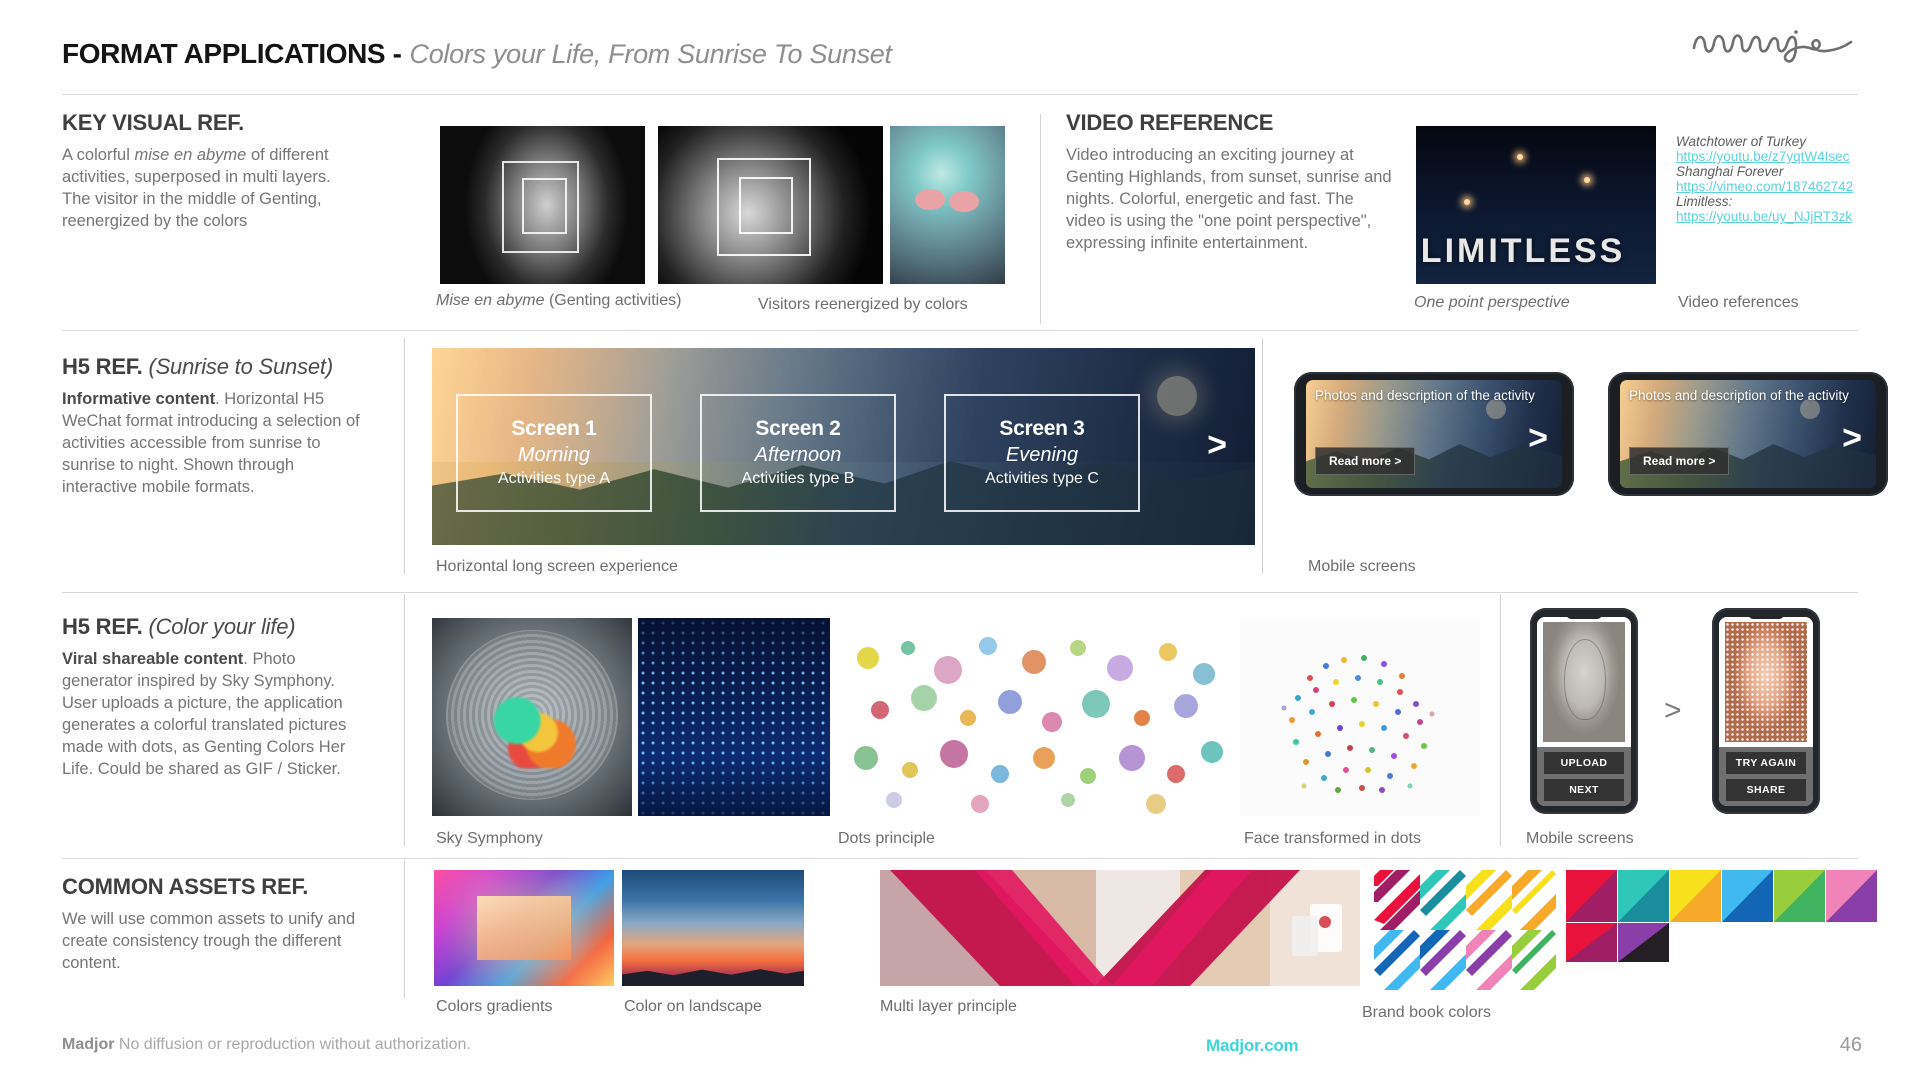 The width and height of the screenshot is (1920, 1080). Describe the element at coordinates (524, 928) in the screenshot. I see `image-colors-gradients` at that location.